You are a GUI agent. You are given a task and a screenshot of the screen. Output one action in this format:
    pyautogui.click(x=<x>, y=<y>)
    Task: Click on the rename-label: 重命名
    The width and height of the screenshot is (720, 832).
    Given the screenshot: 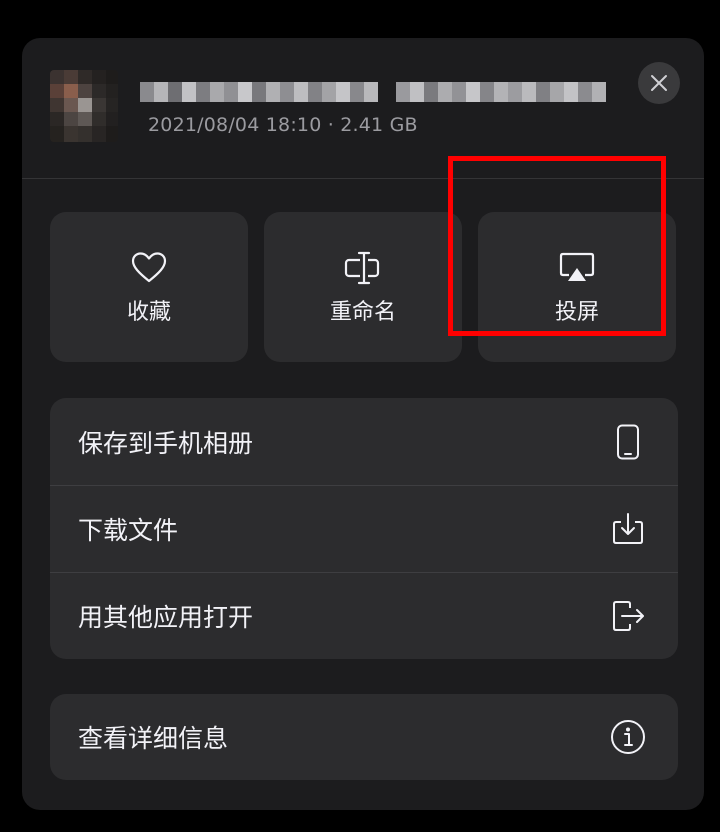 What is the action you would take?
    pyautogui.click(x=362, y=312)
    